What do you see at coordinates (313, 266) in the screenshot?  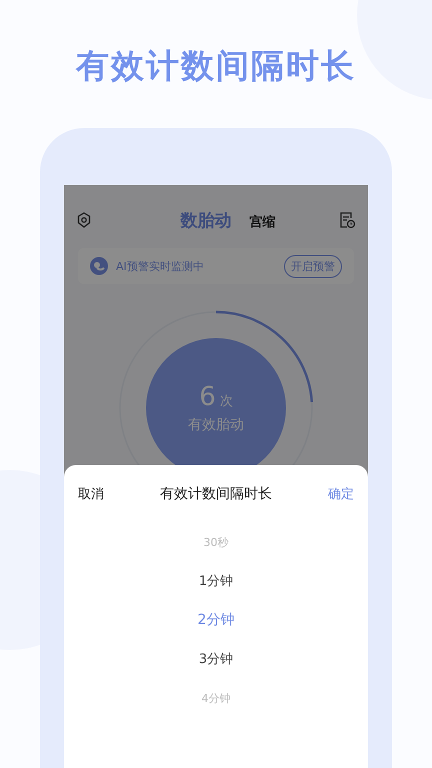 I see `enable-alert-button: 开启预警` at bounding box center [313, 266].